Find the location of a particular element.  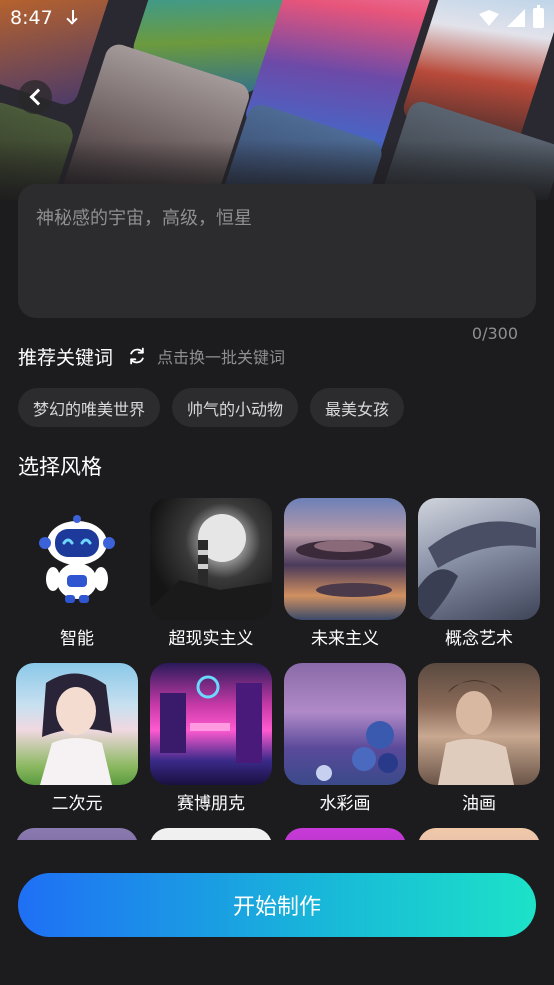

style-item-anime: 二次元 is located at coordinates (77, 739).